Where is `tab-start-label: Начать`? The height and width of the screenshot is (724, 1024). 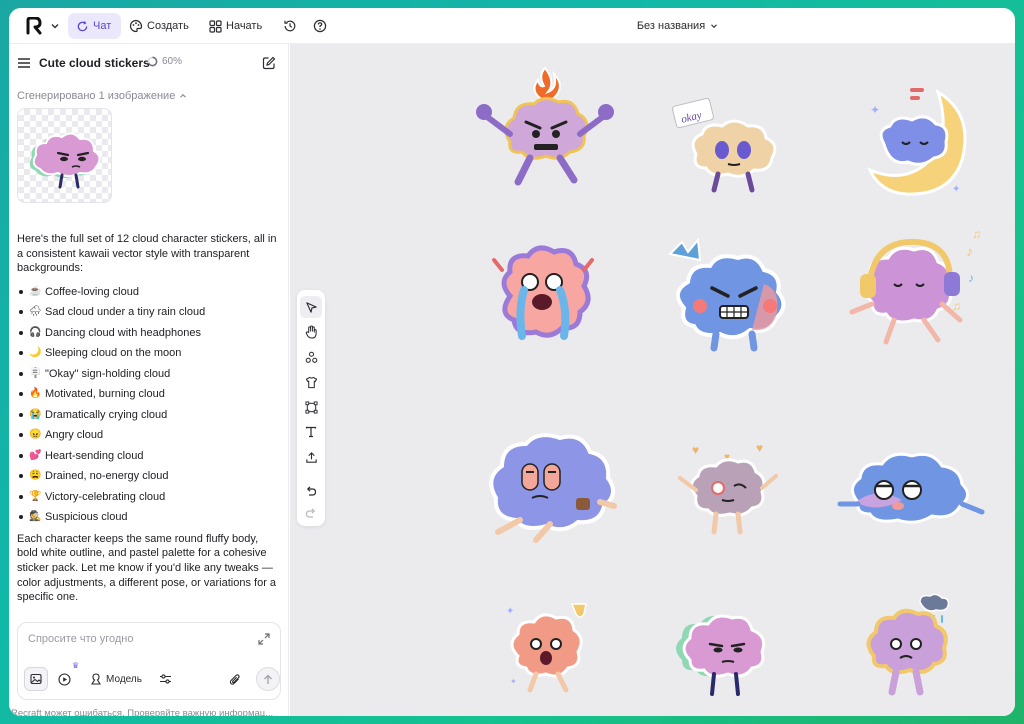 tab-start-label: Начать is located at coordinates (244, 26).